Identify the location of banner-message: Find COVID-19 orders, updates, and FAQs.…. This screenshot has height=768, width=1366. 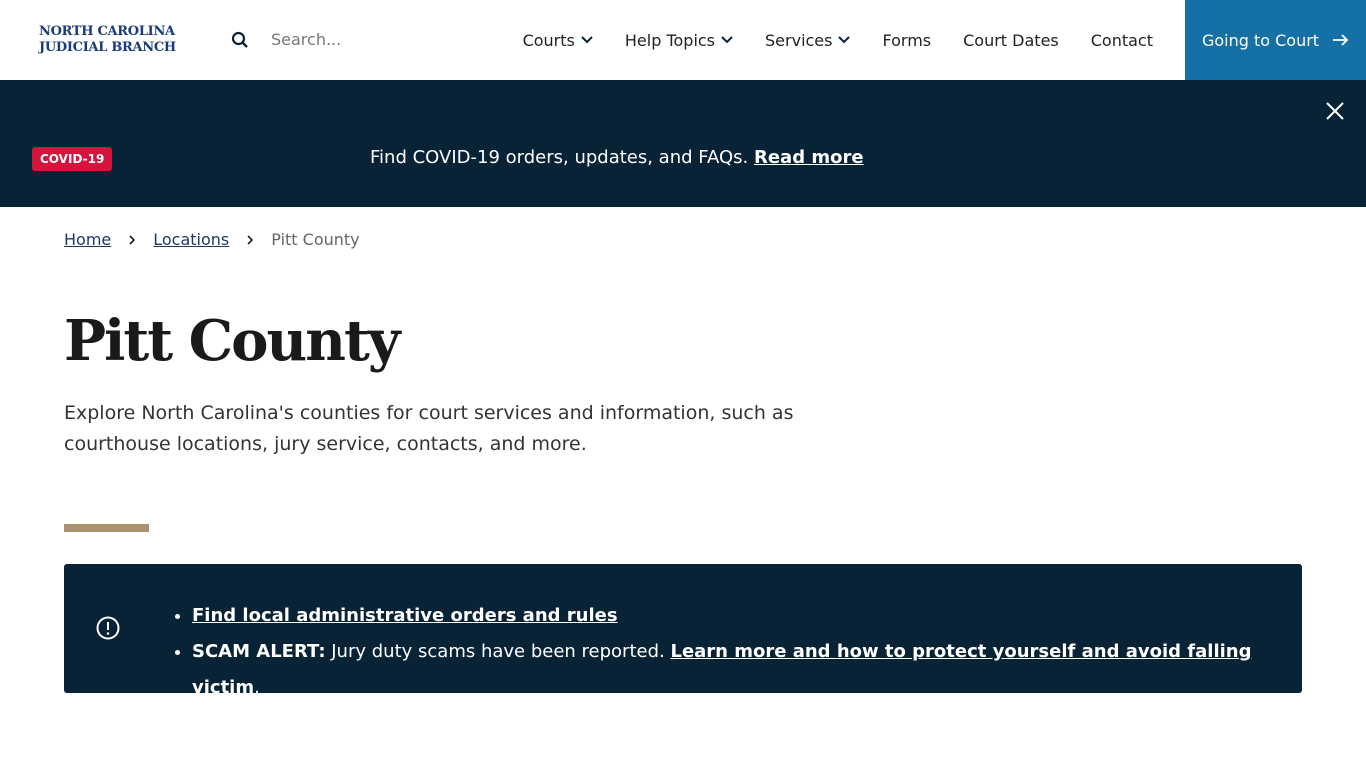
(617, 157).